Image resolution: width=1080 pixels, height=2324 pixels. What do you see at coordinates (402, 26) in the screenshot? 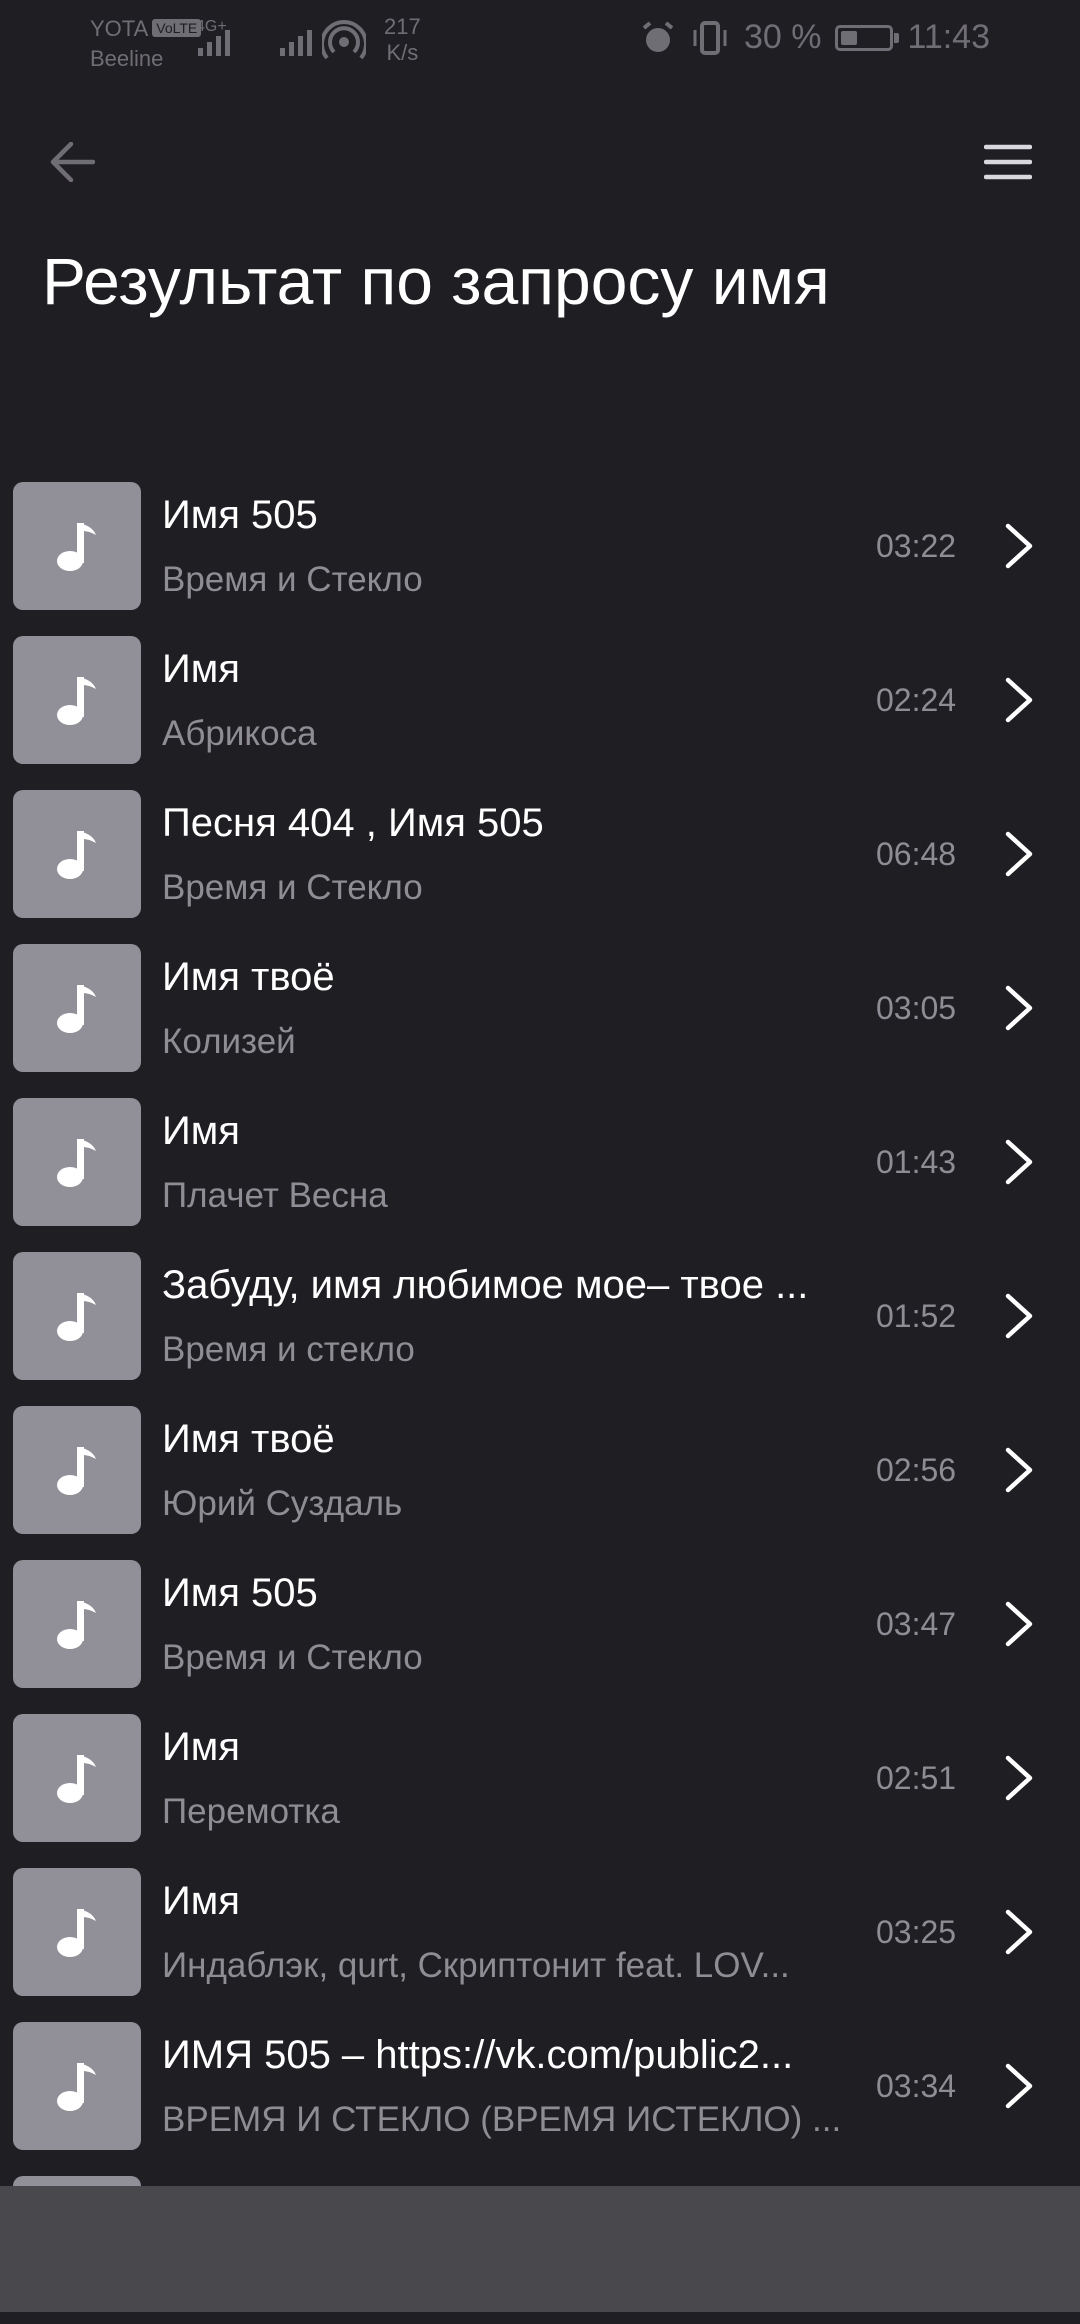
I see `net-speed-value: 217` at bounding box center [402, 26].